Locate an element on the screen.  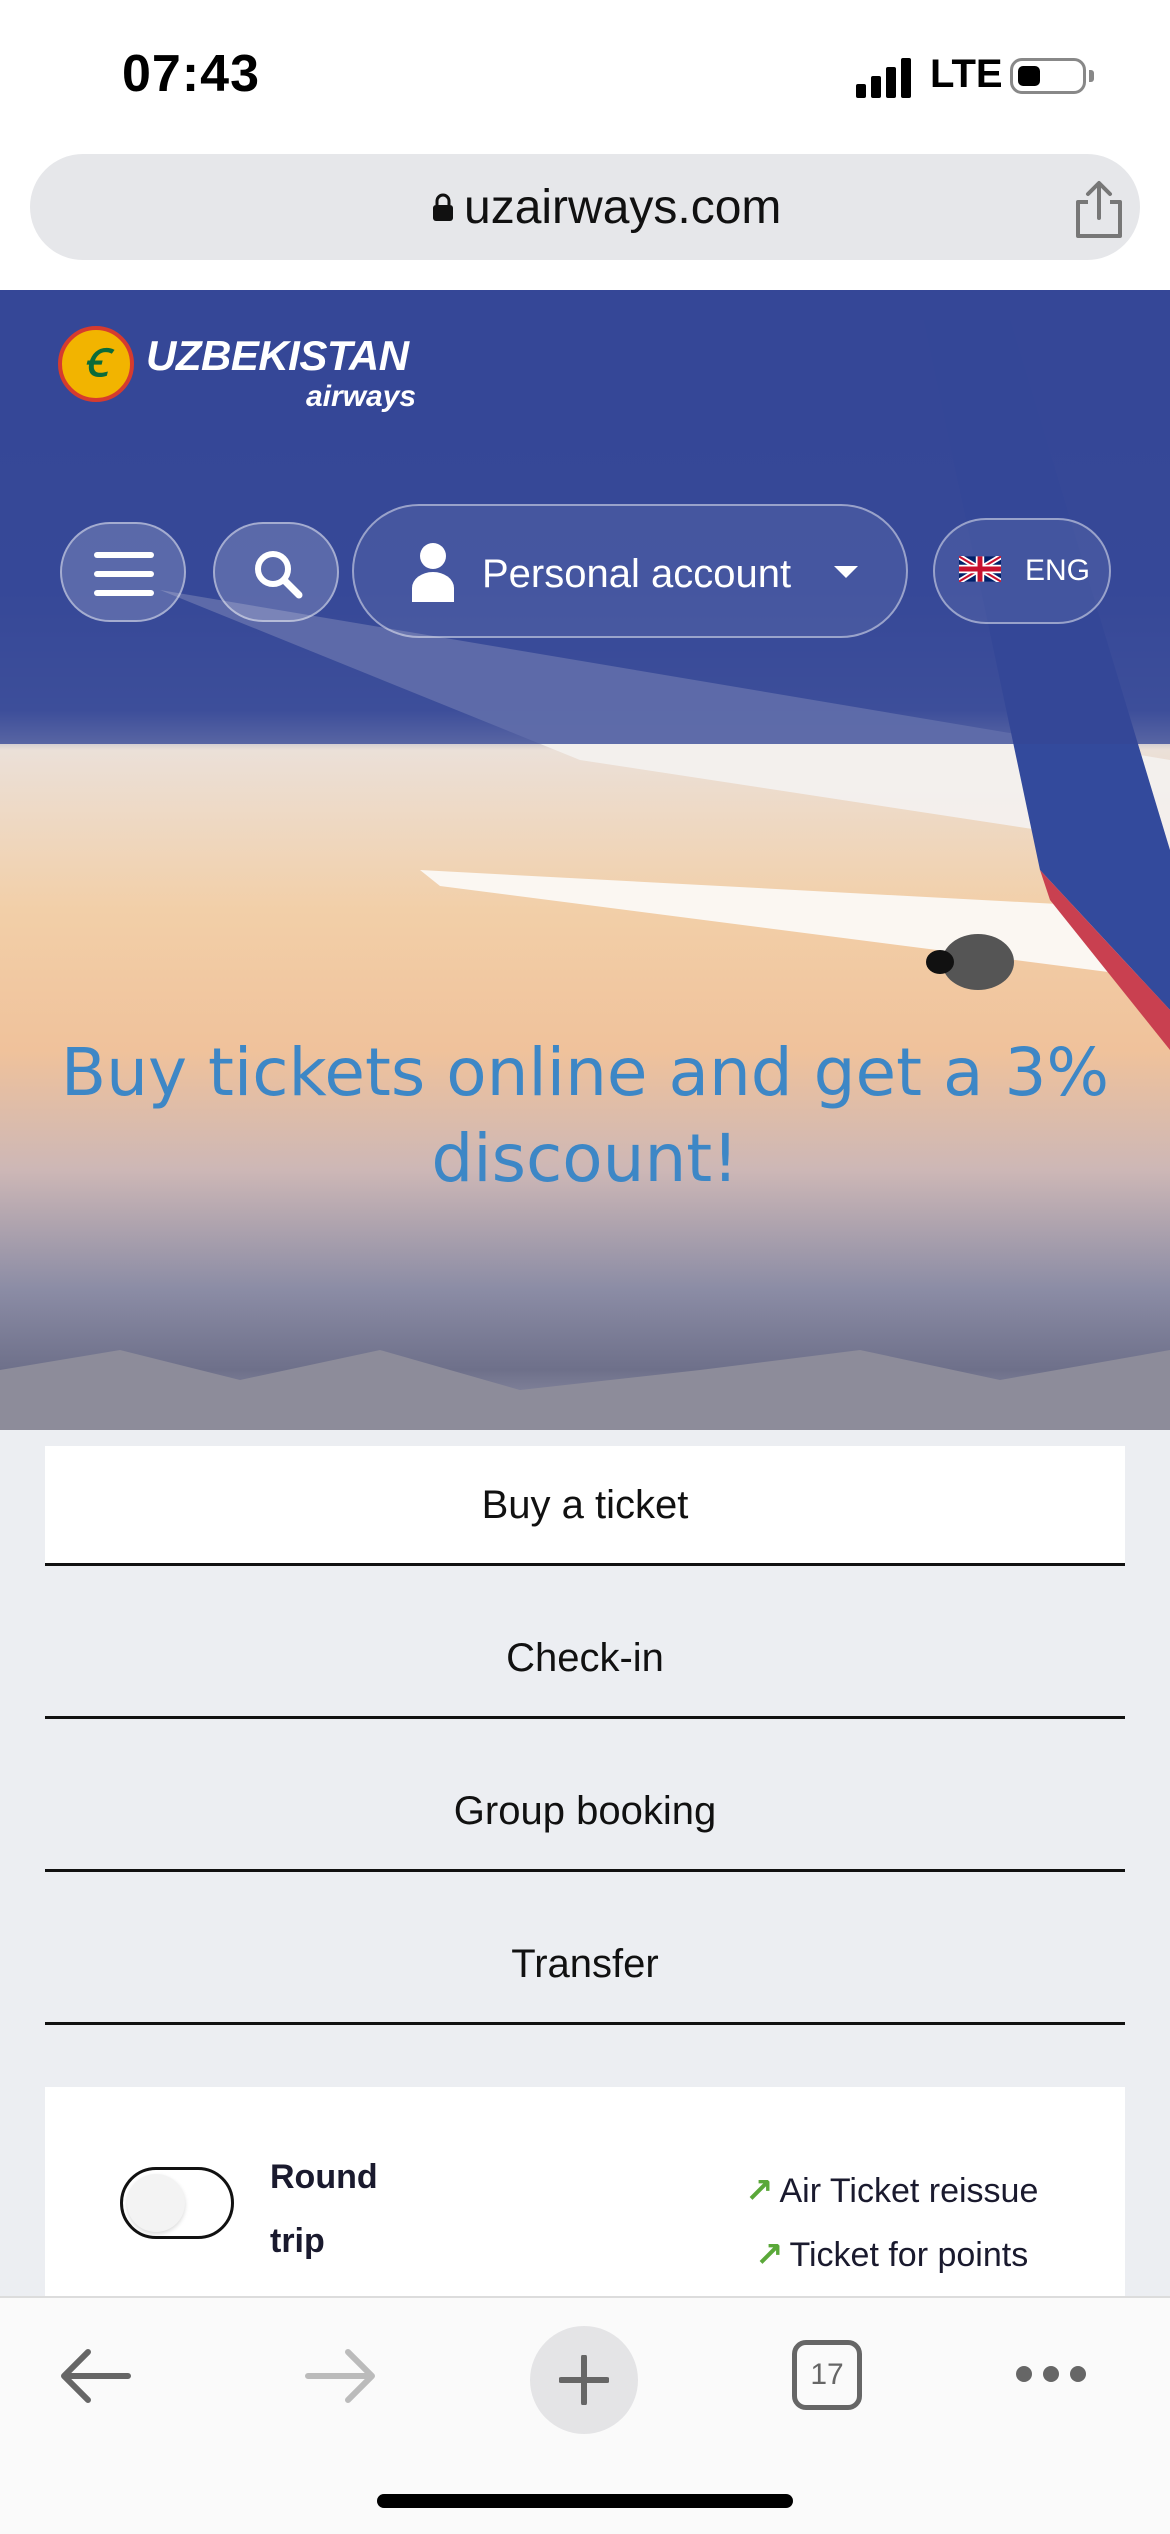
search-icon is located at coordinates (279, 575).